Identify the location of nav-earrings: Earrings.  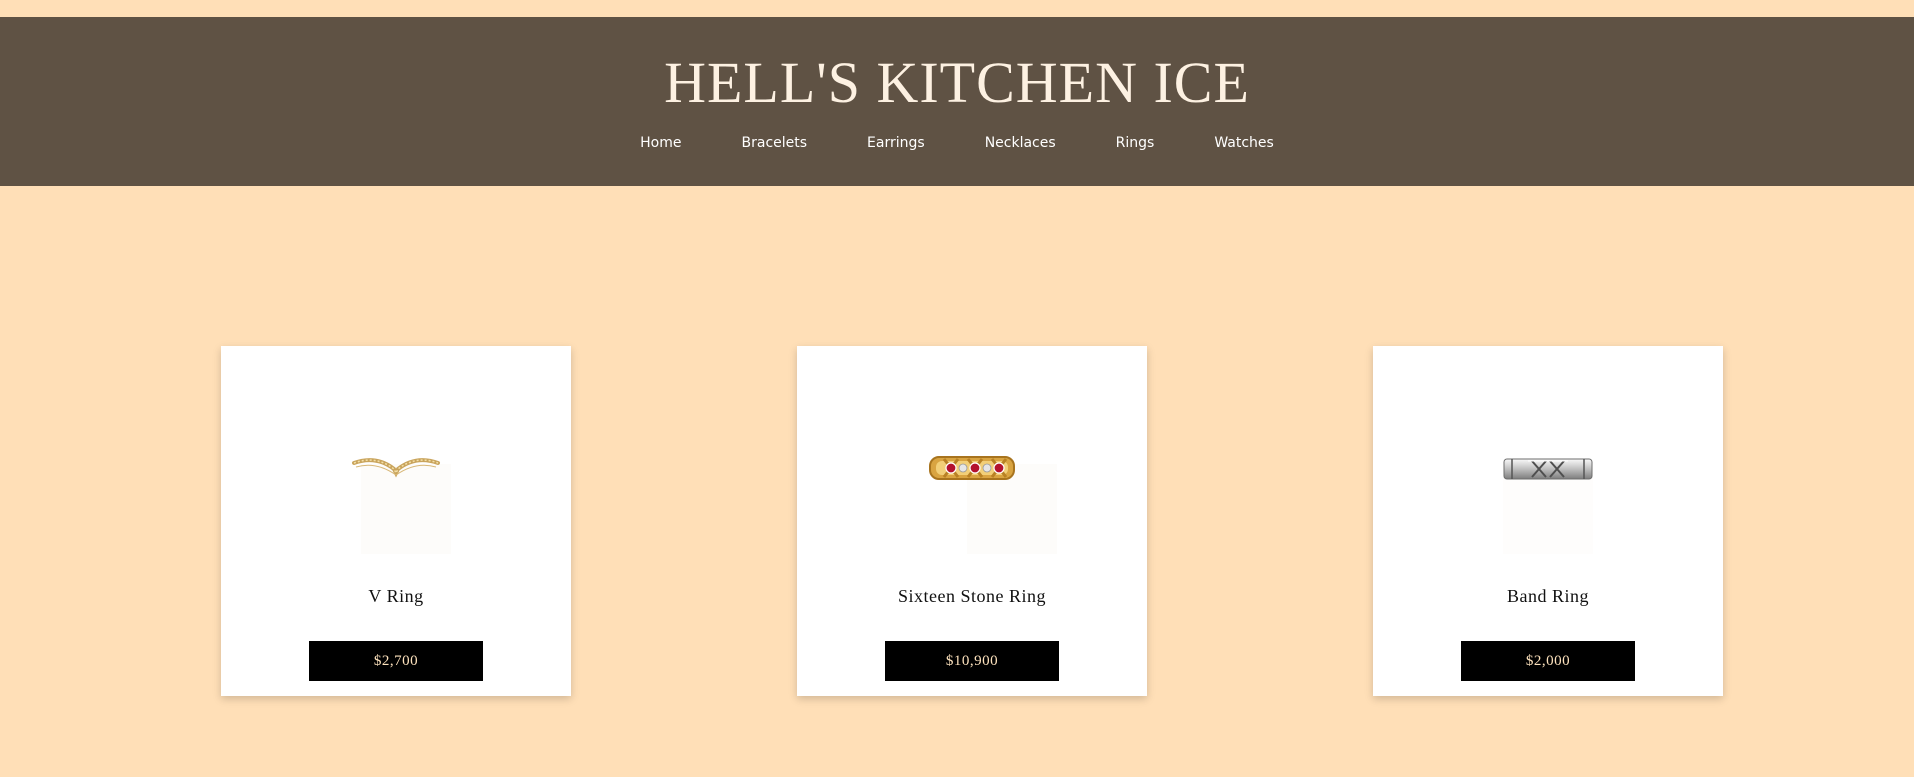
(896, 143).